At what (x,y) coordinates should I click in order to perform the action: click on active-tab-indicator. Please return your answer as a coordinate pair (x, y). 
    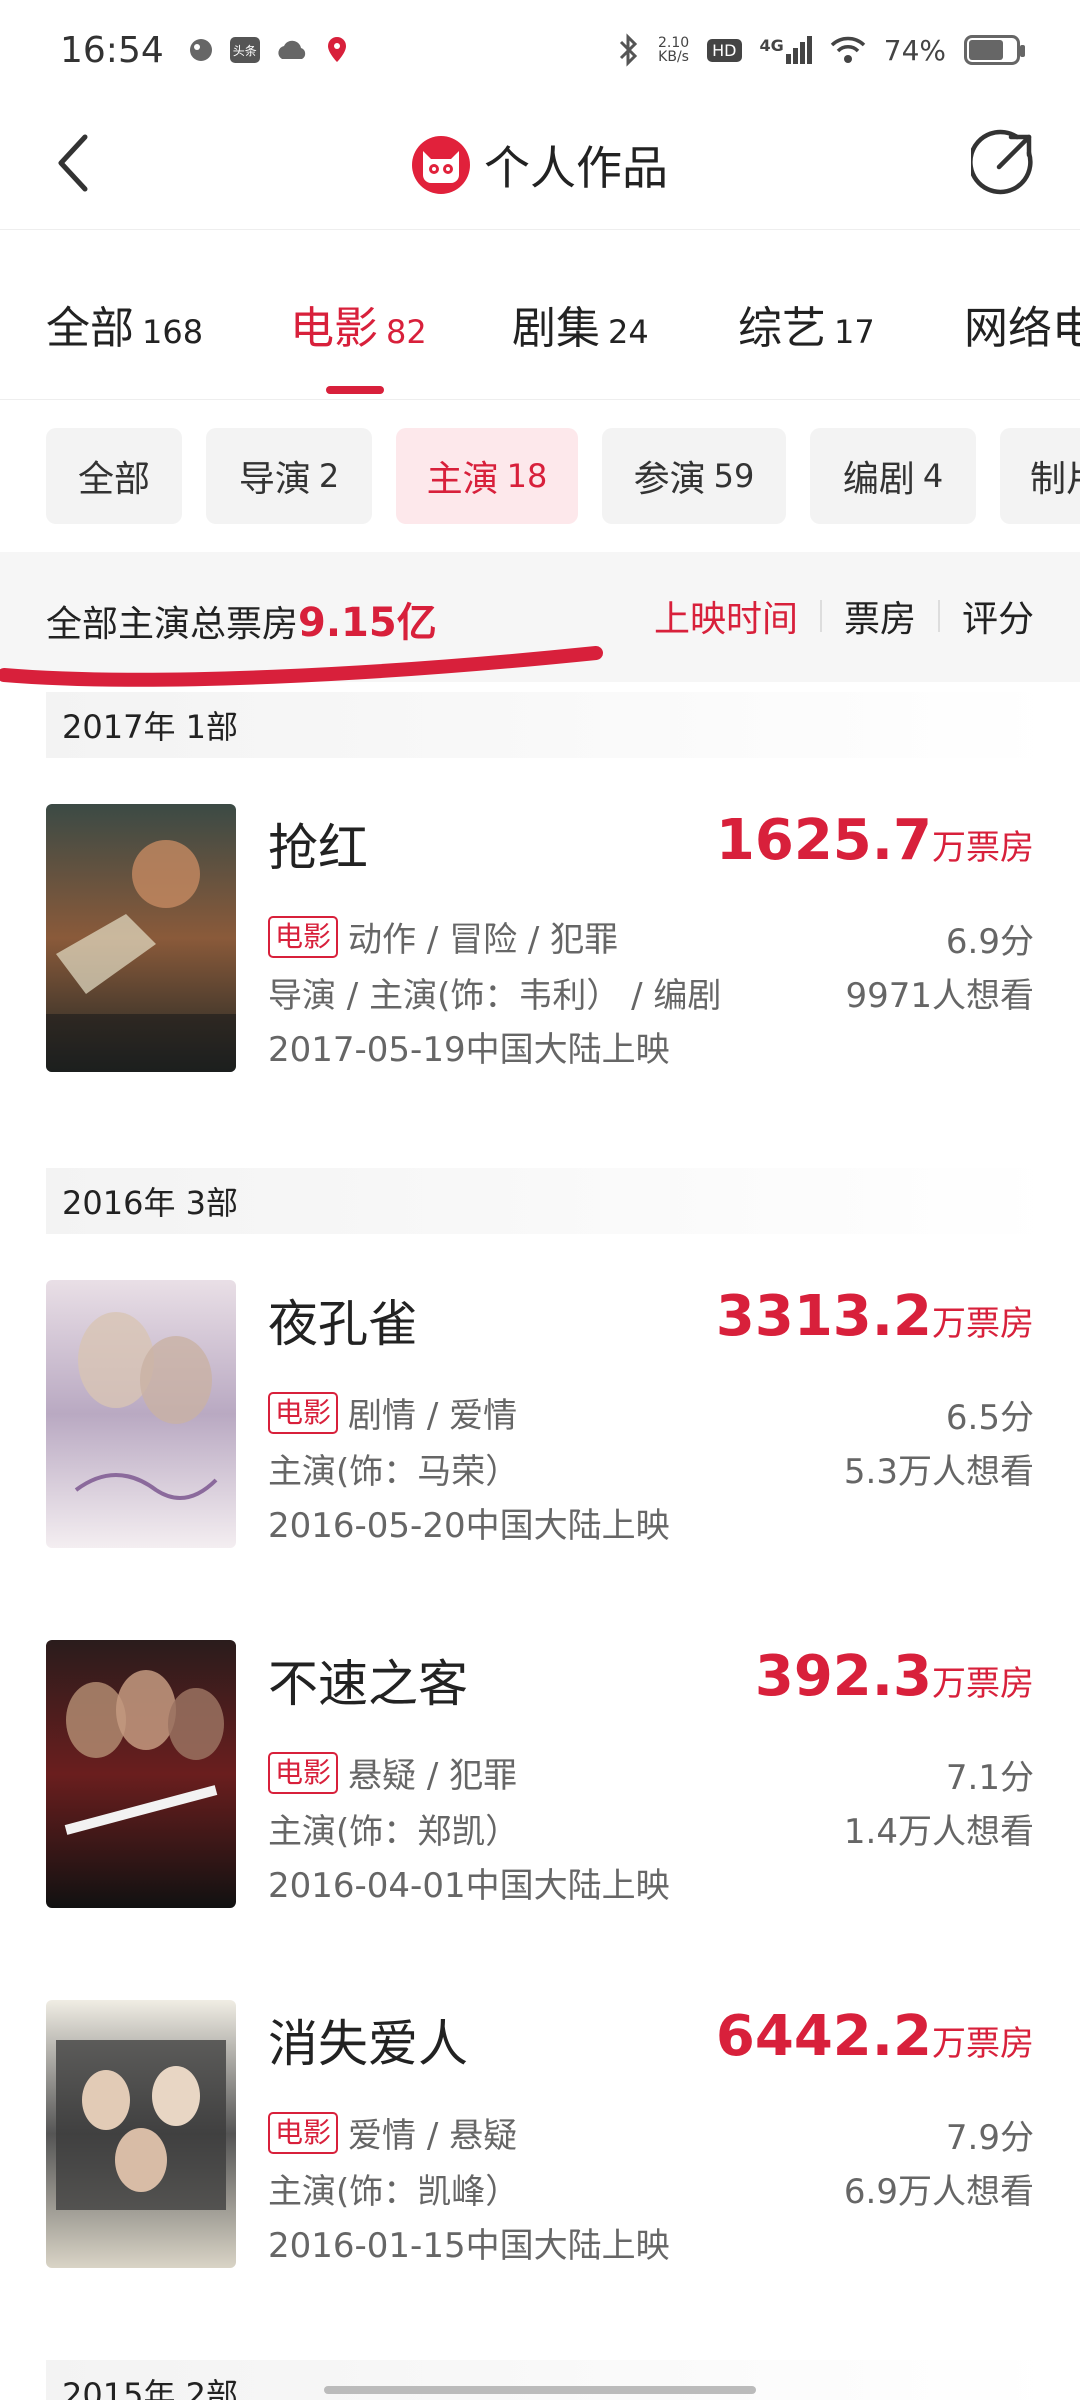
    Looking at the image, I should click on (355, 390).